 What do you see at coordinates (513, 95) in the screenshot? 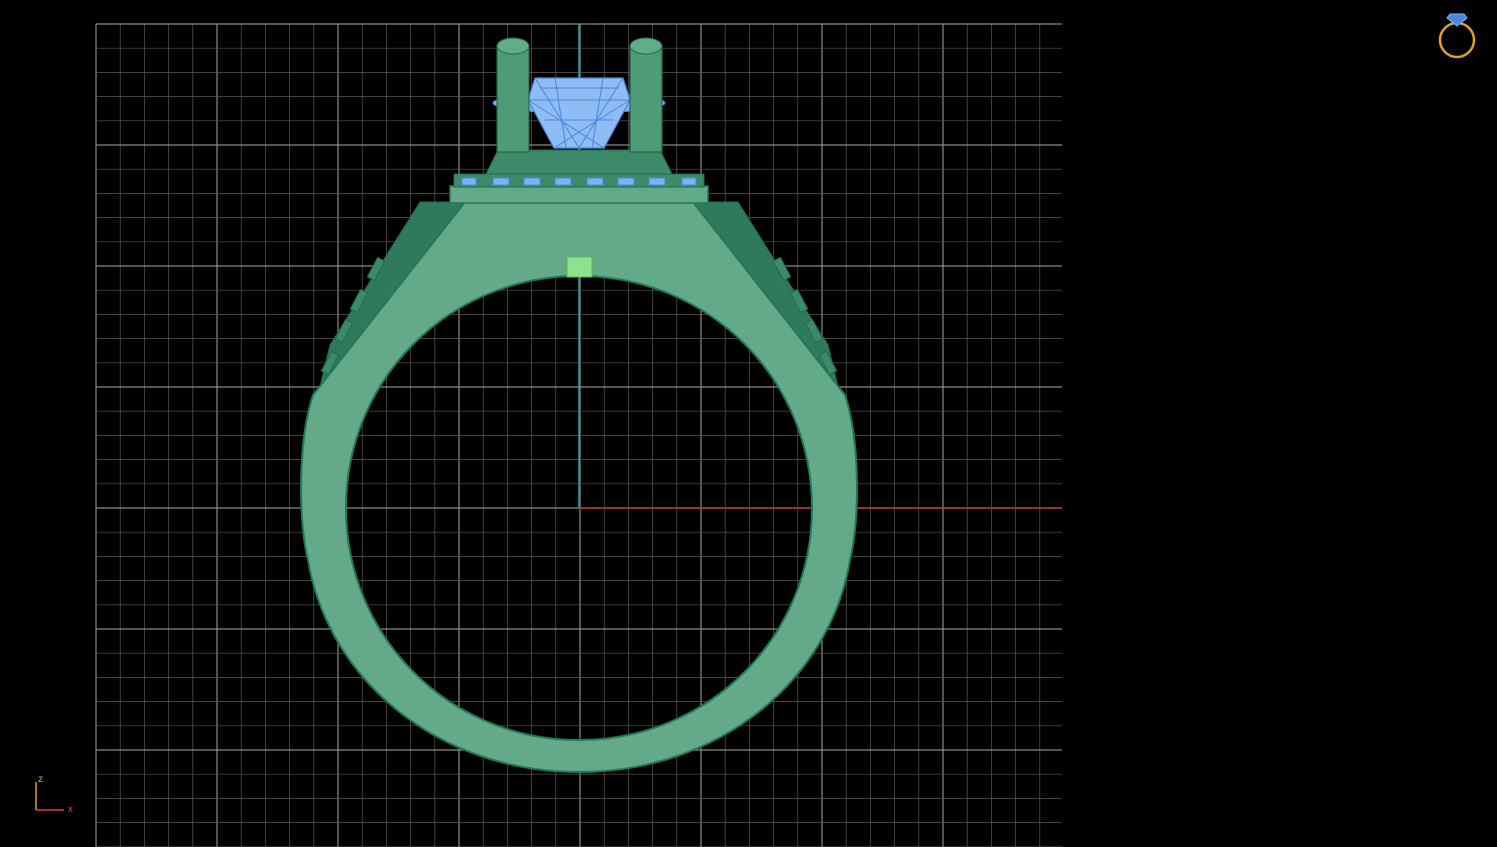
I see `prong-left` at bounding box center [513, 95].